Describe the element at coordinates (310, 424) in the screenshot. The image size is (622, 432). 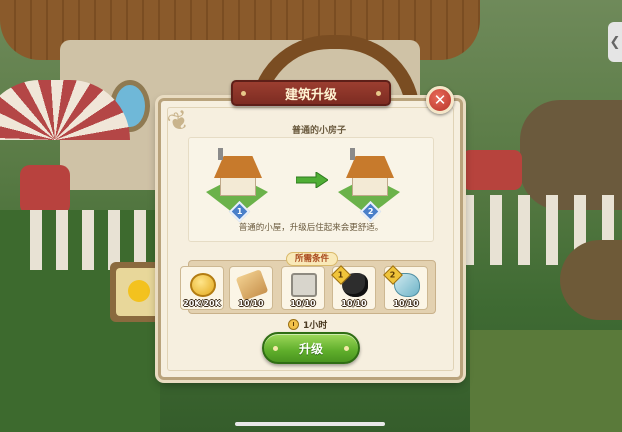
I see `home-indicator` at that location.